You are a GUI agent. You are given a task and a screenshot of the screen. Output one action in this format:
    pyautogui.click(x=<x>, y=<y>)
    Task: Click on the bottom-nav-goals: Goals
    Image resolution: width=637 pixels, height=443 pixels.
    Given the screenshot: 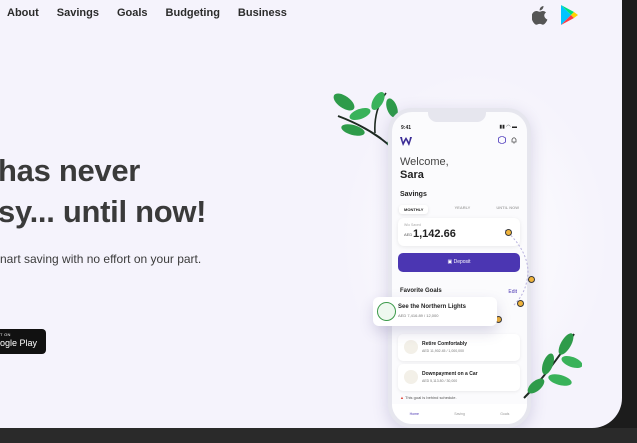 What is the action you would take?
    pyautogui.click(x=504, y=414)
    